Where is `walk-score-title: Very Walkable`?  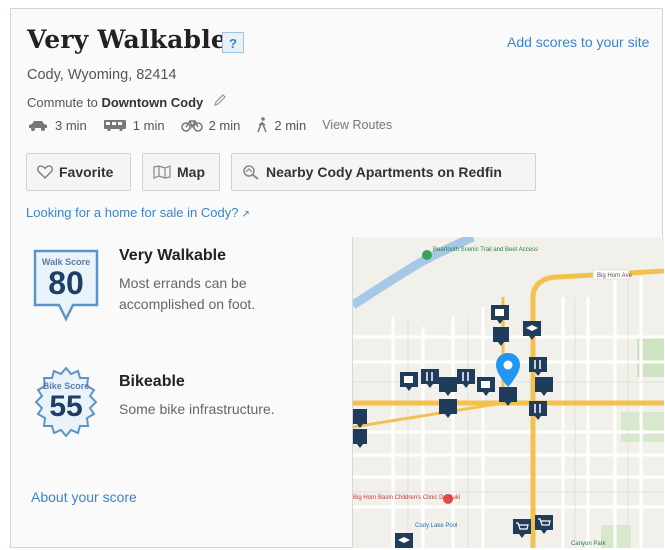 walk-score-title: Very Walkable is located at coordinates (173, 255).